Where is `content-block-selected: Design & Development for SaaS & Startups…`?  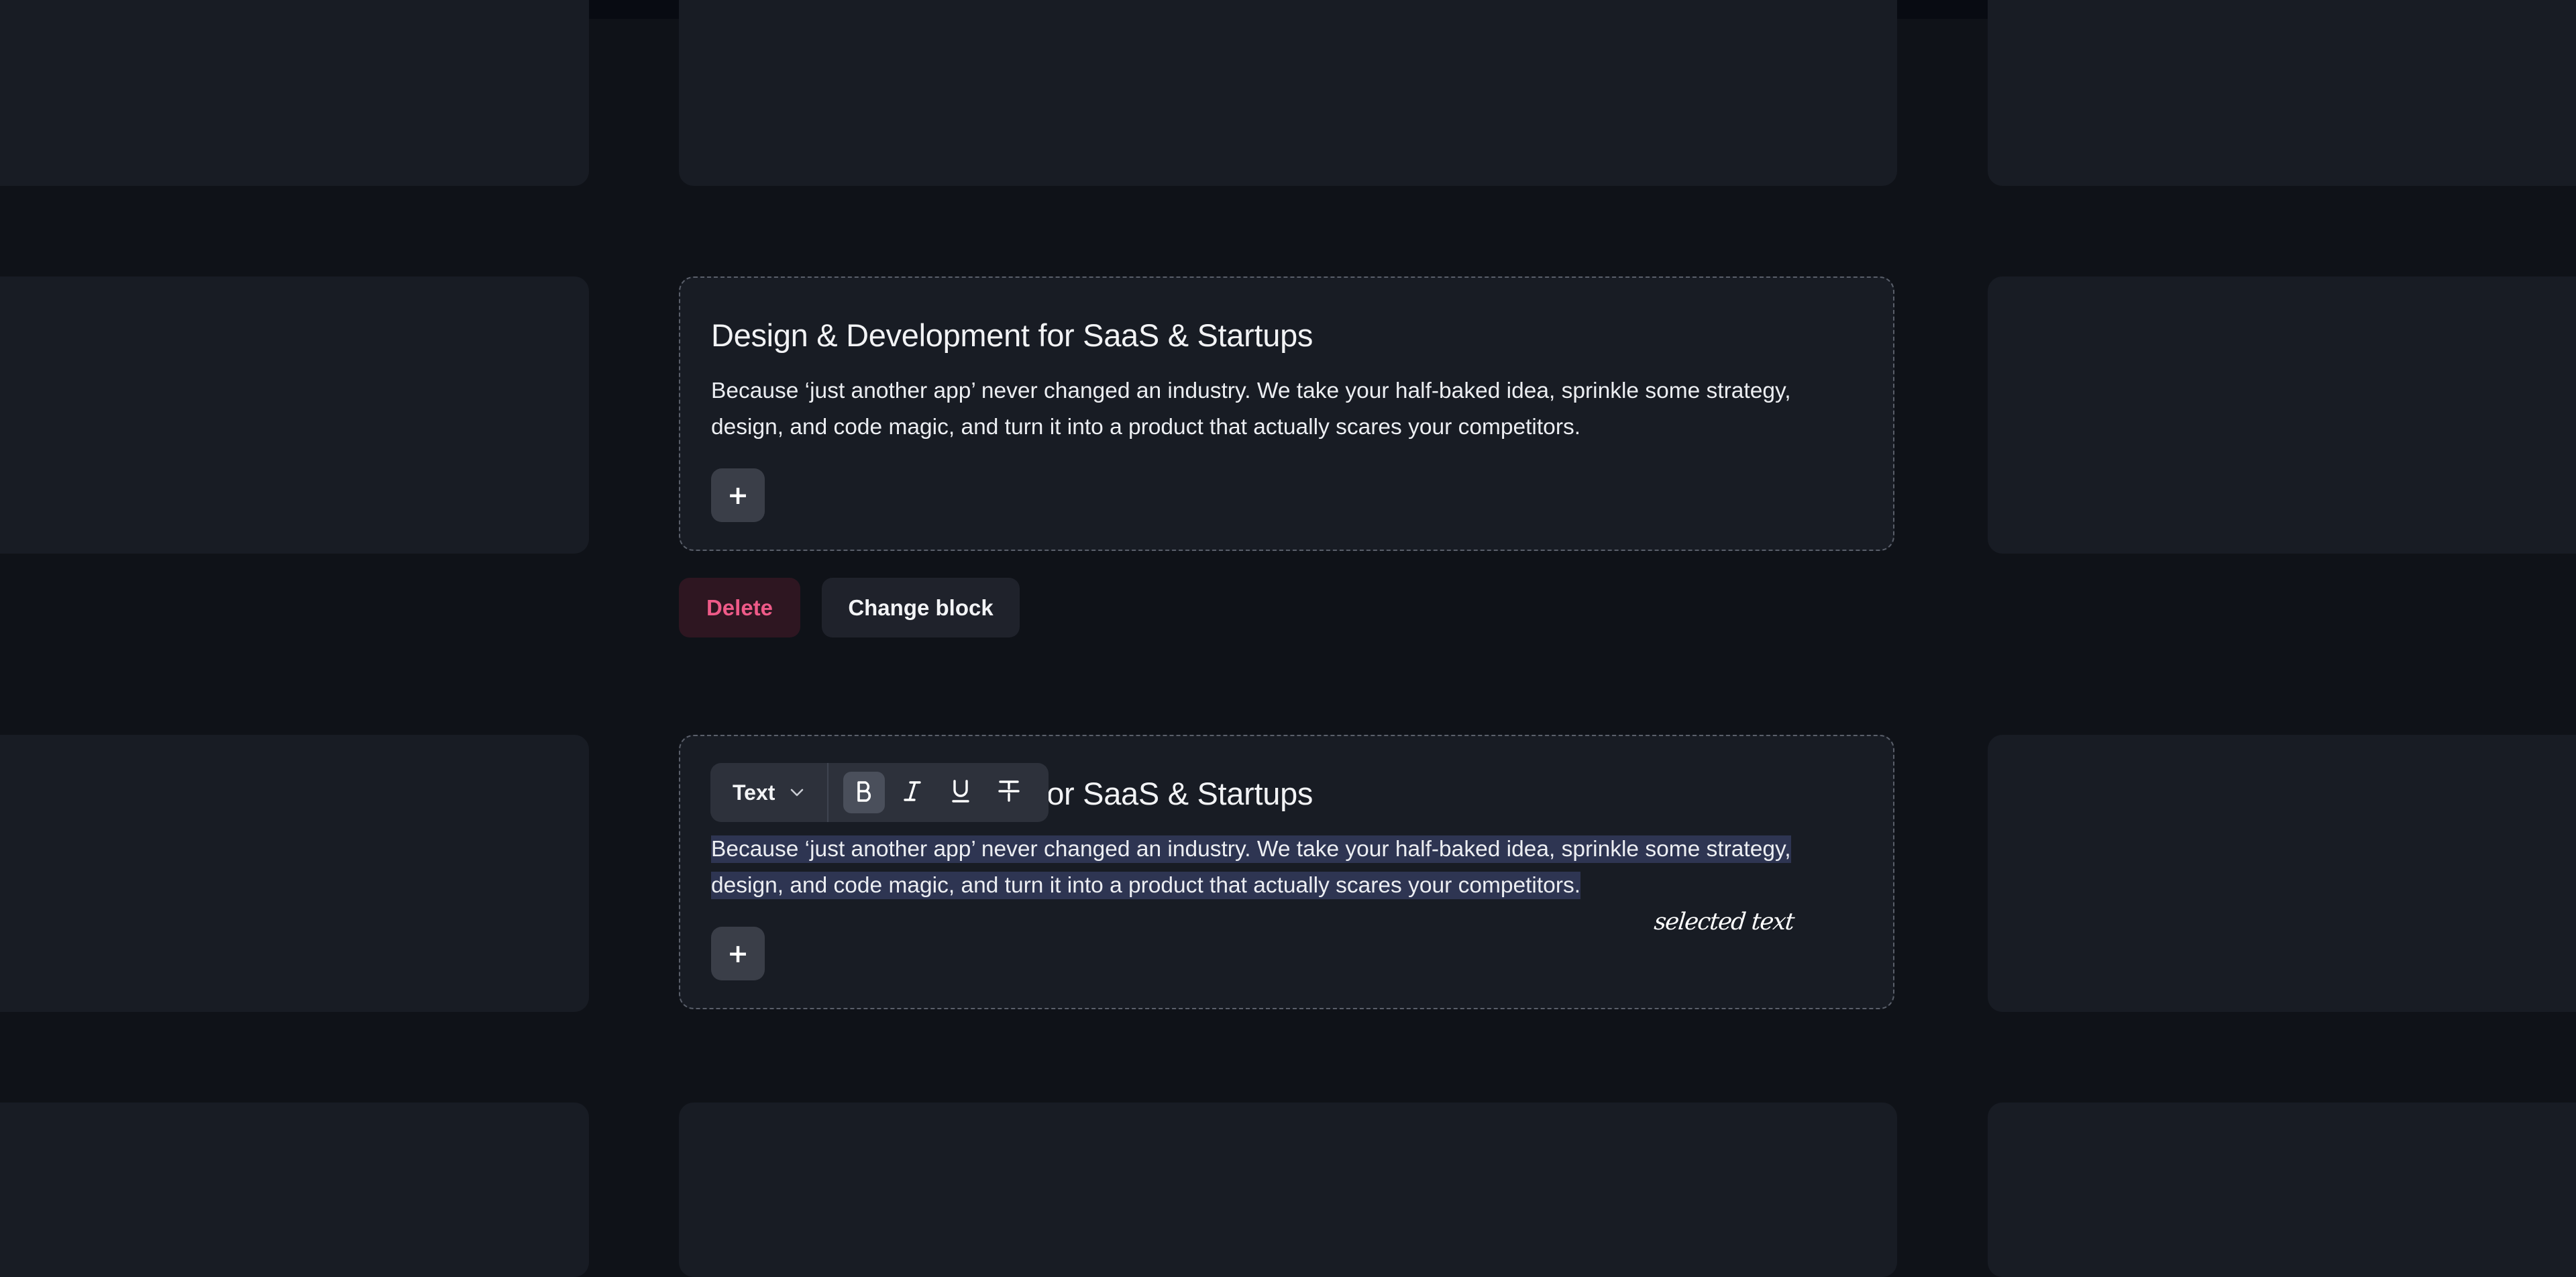
content-block-selected: Design & Development for SaaS & Startups… is located at coordinates (1286, 413).